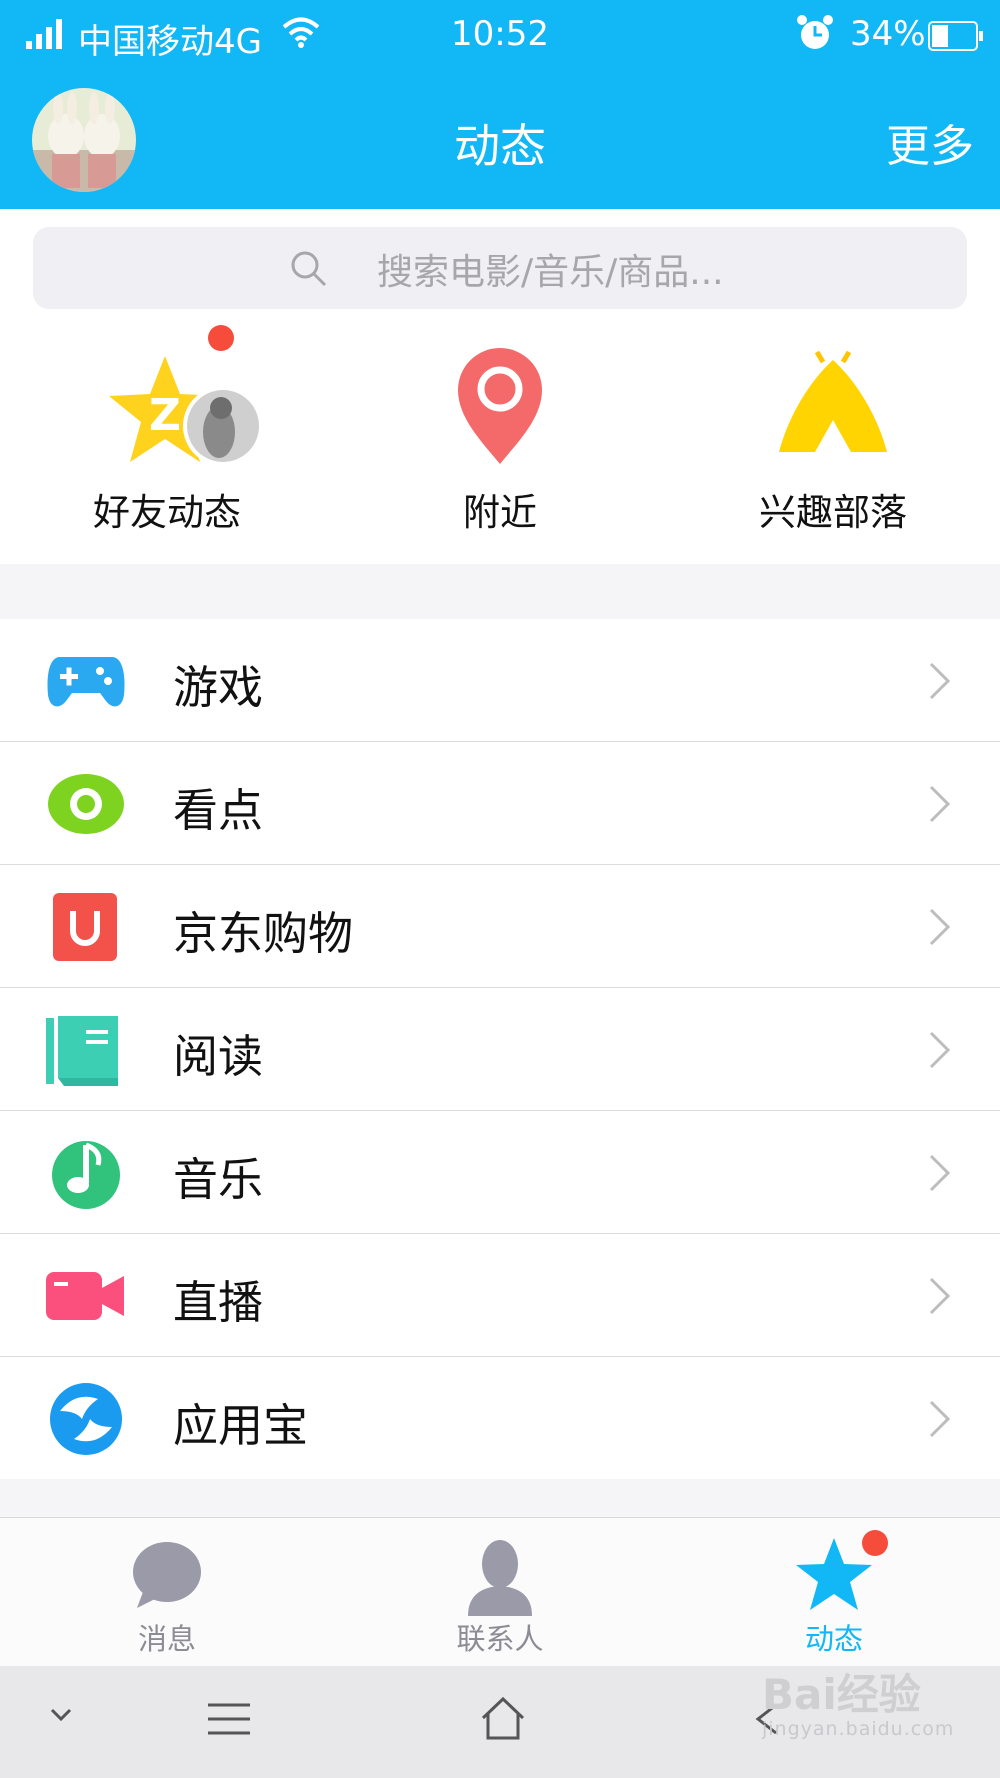  What do you see at coordinates (221, 338) in the screenshot?
I see `friends-feed-badge` at bounding box center [221, 338].